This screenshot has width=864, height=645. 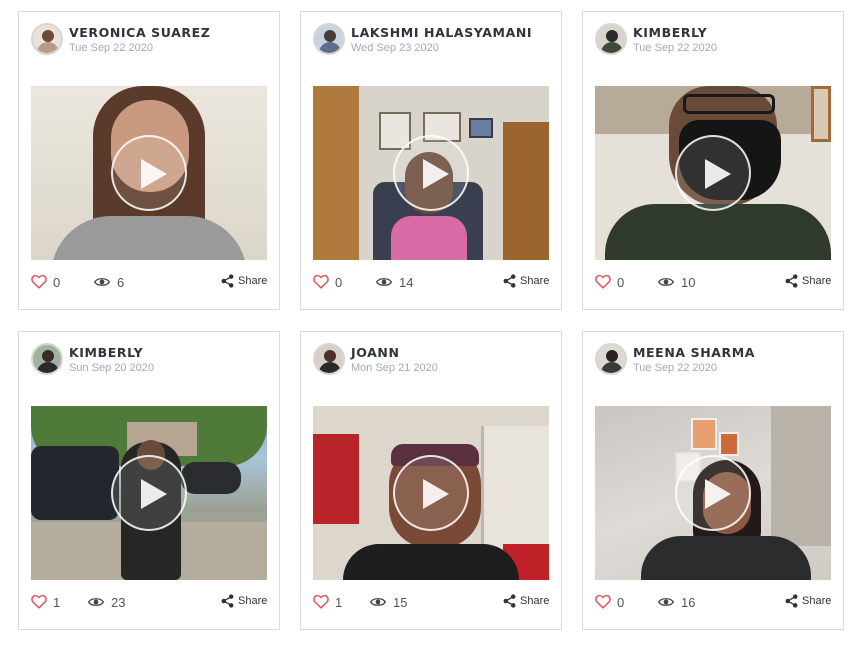 I want to click on card-footer: 0 10 Share, so click(x=714, y=282).